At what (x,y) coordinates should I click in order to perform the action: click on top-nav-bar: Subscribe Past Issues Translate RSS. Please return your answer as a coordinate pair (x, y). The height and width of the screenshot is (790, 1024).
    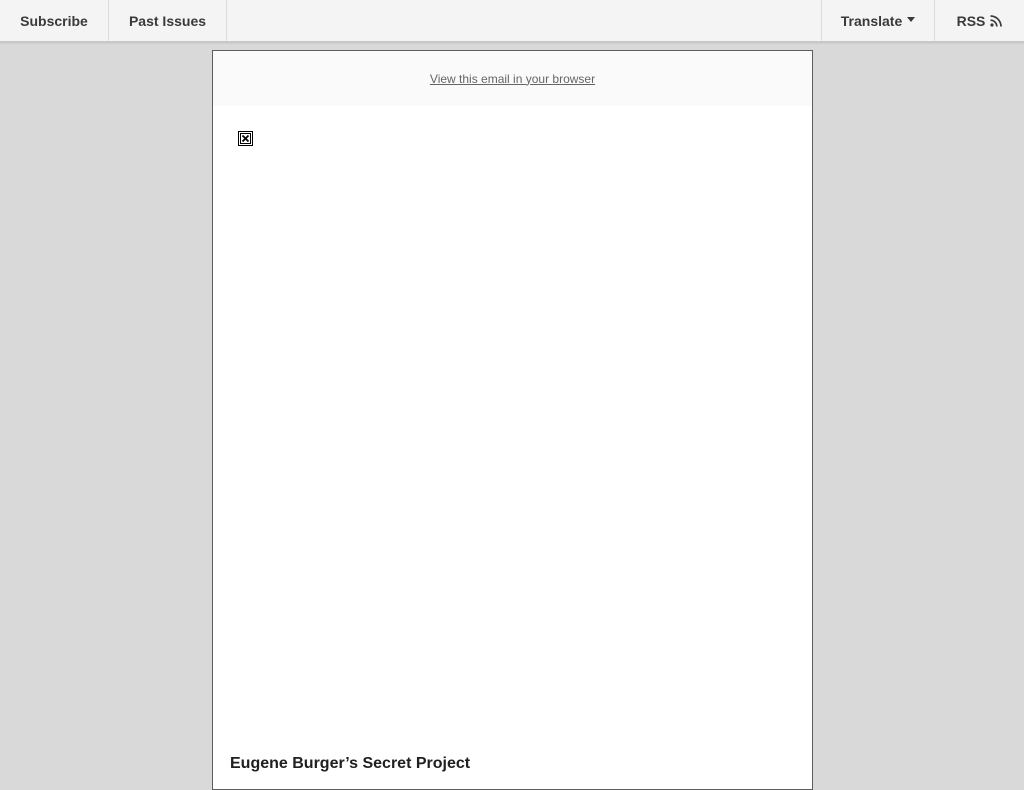
    Looking at the image, I should click on (512, 21).